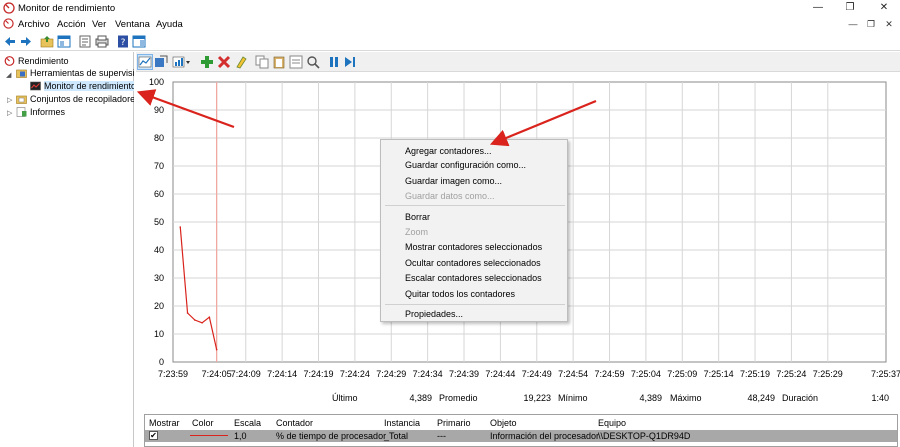 This screenshot has width=900, height=447. I want to click on tree-label: Informes, so click(48, 112).